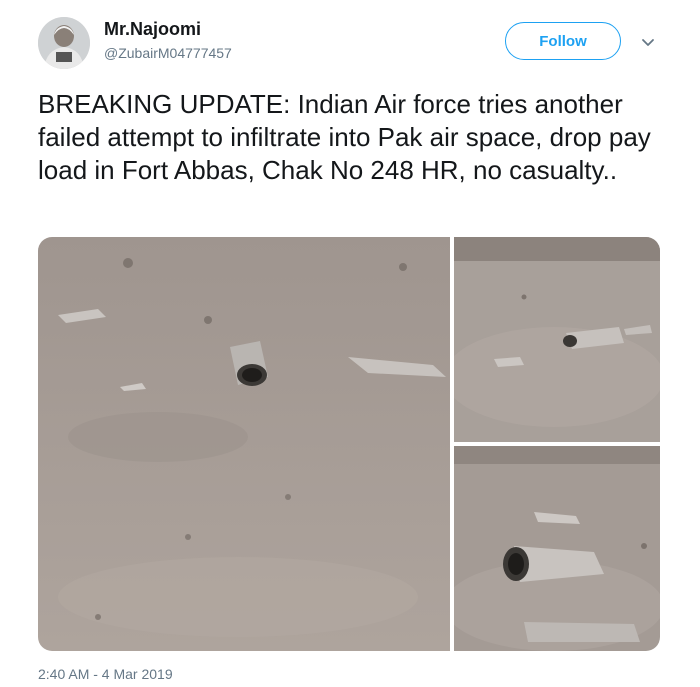 The height and width of the screenshot is (687, 700). I want to click on user-avatar-icon, so click(64, 43).